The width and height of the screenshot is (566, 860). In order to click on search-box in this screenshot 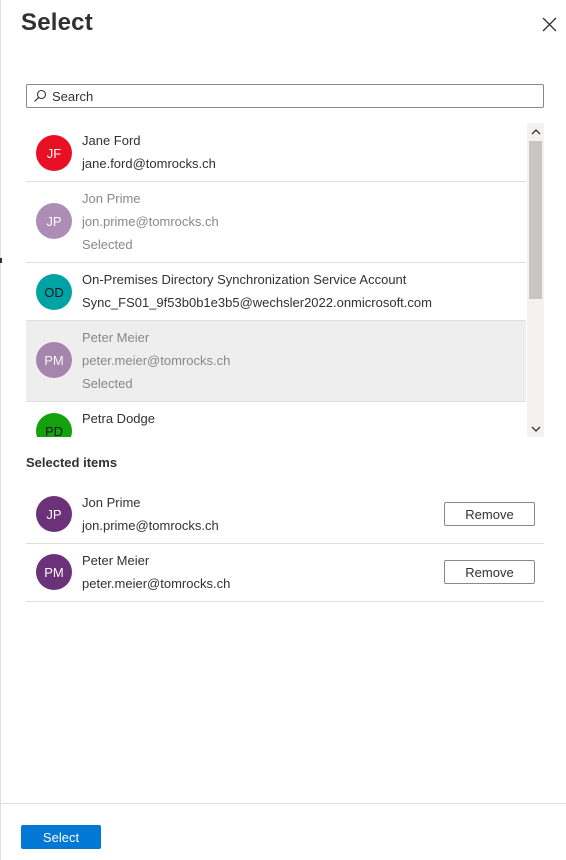, I will do `click(285, 96)`.